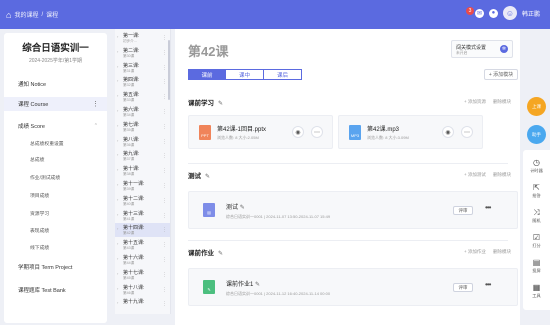  I want to click on sidebar-subitem-performance: 表现成绩, so click(55, 230).